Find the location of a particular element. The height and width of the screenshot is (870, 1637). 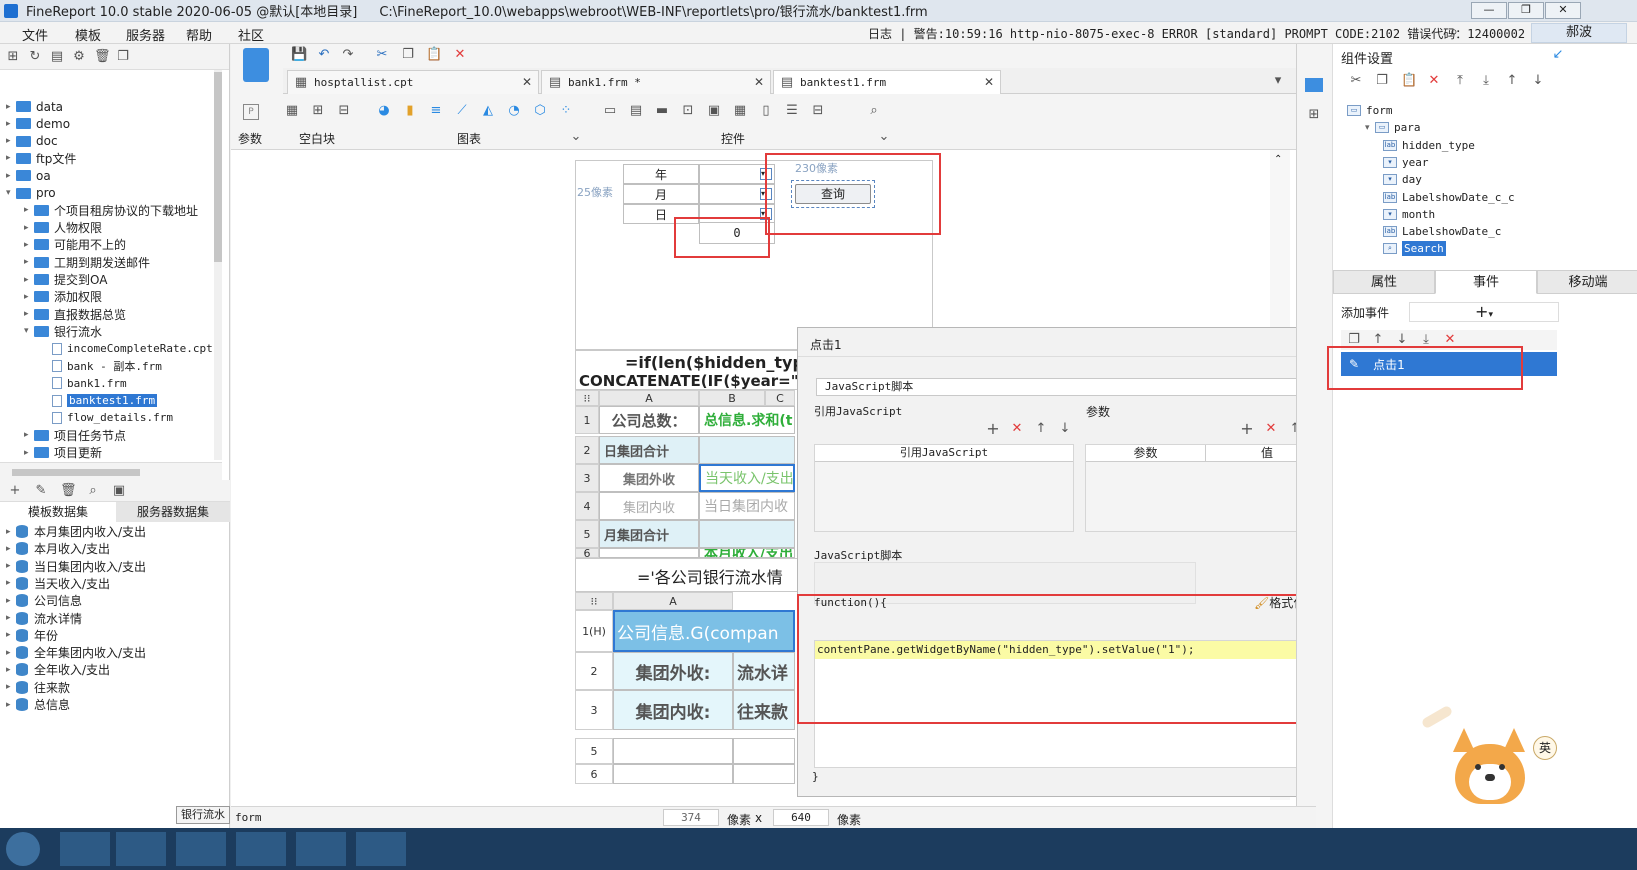

tree-folder: ▸ demo is located at coordinates (38, 123).